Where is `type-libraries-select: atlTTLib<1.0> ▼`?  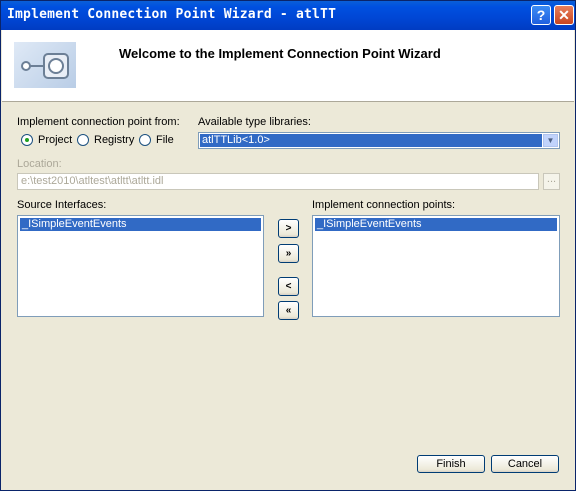
type-libraries-select: atlTTLib<1.0> ▼ is located at coordinates (379, 140).